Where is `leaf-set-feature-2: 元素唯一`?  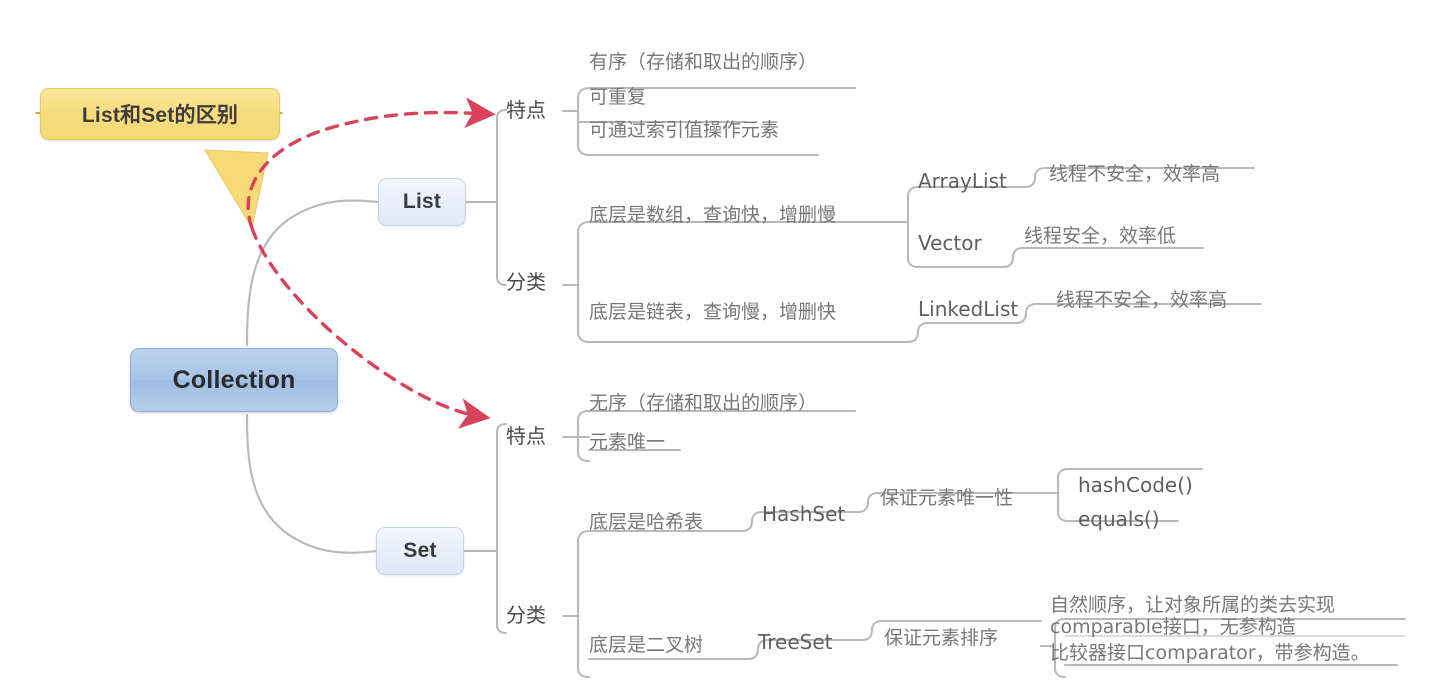
leaf-set-feature-2: 元素唯一 is located at coordinates (627, 442).